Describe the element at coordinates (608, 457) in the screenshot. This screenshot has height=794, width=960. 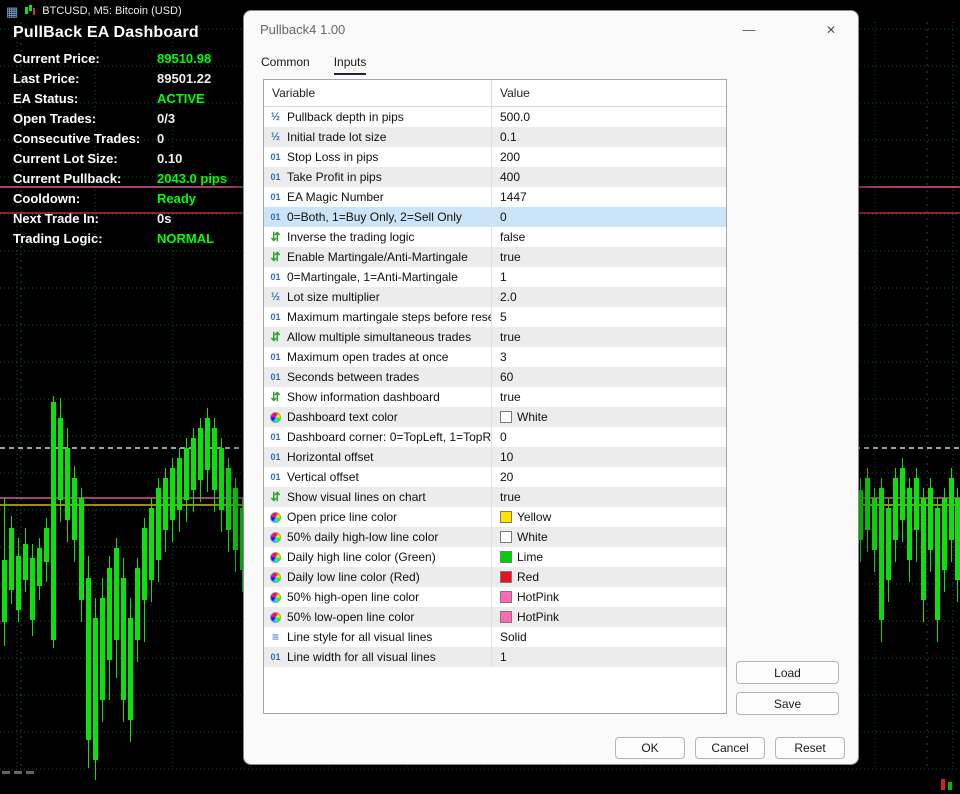
I see `param-value-cell: 10` at that location.